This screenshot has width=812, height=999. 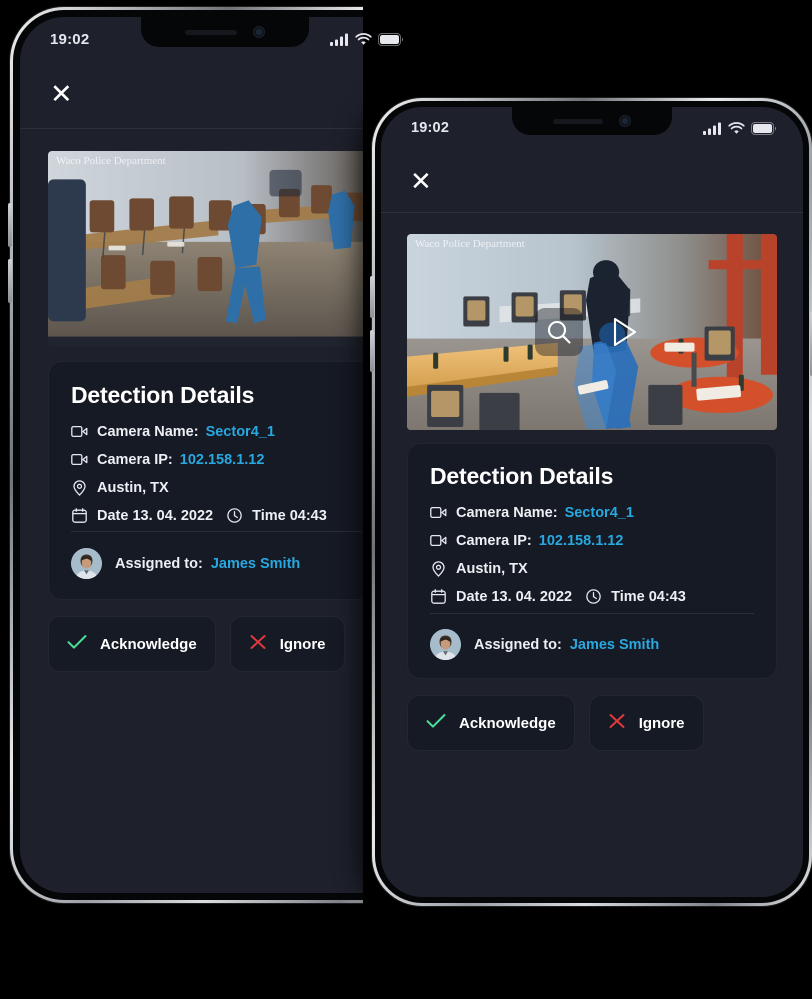 I want to click on play-video-button, so click(x=625, y=332).